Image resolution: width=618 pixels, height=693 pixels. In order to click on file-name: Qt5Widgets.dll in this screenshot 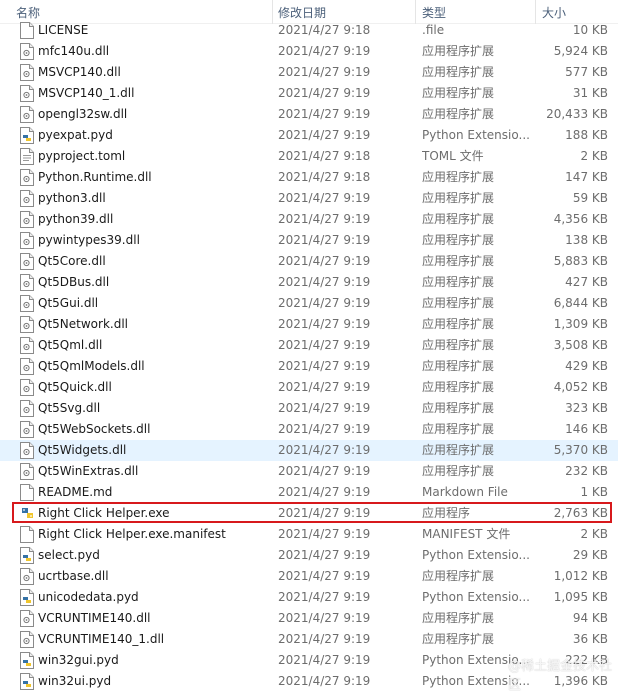, I will do `click(82, 450)`.